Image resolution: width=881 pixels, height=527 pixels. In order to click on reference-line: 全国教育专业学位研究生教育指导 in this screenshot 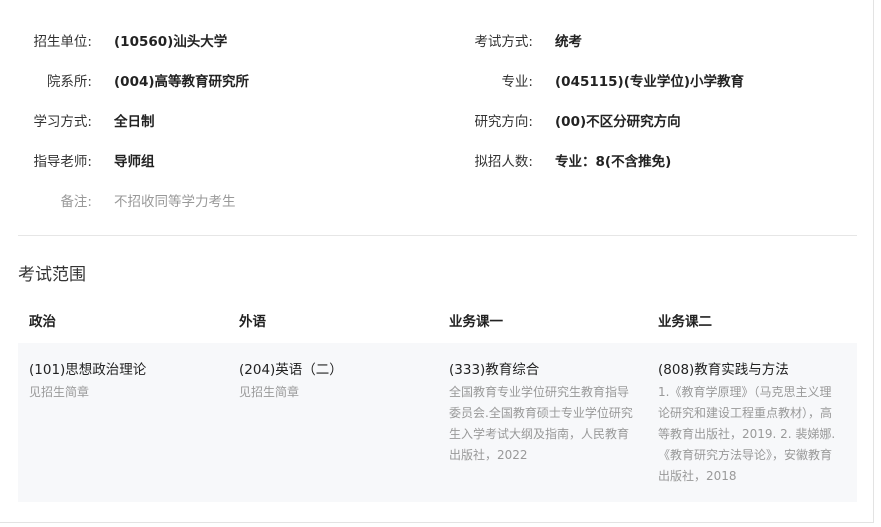, I will do `click(539, 392)`.